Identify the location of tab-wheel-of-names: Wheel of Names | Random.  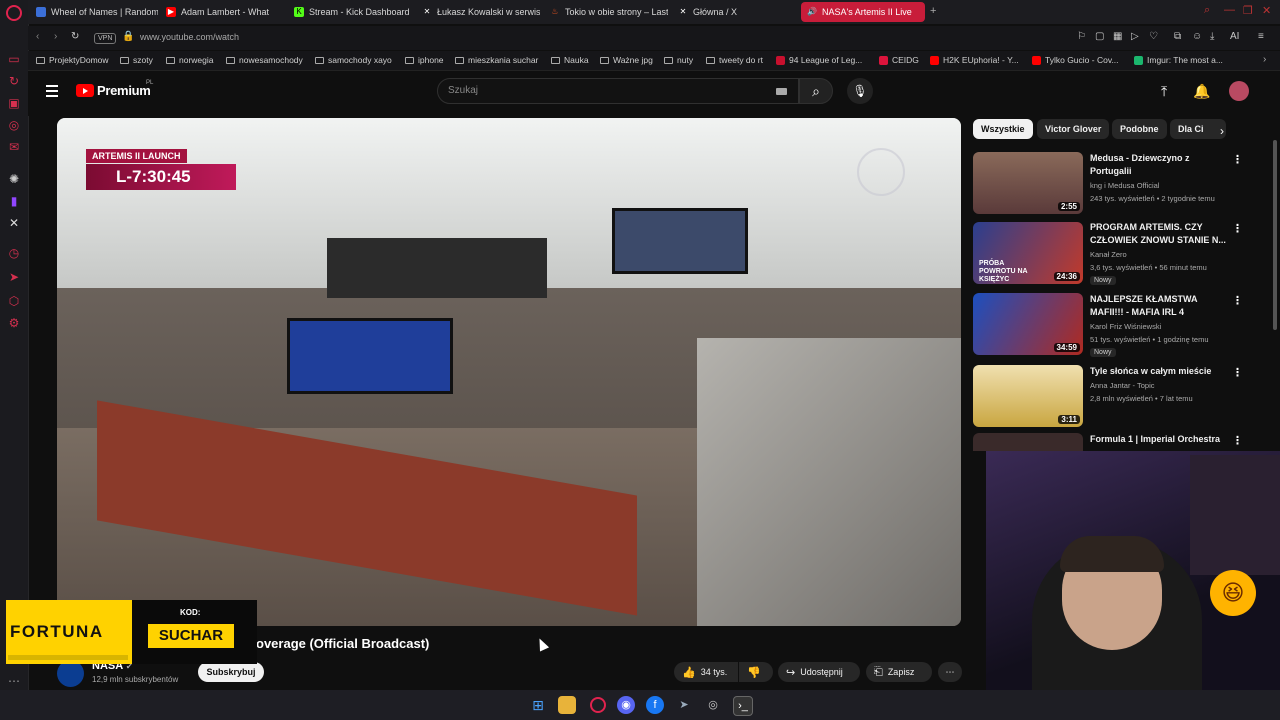
(94, 12).